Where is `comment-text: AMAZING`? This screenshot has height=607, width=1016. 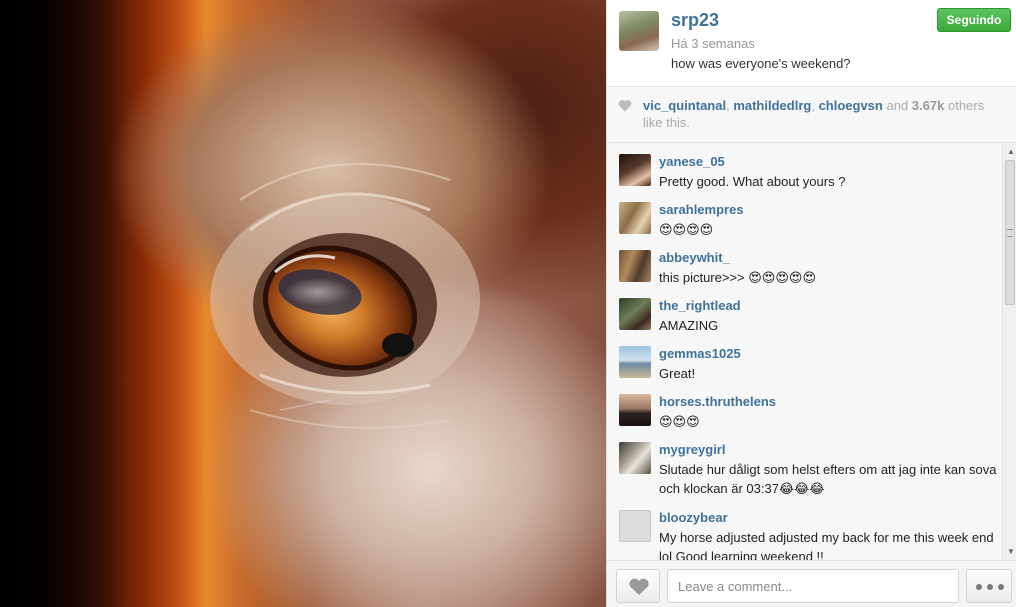
comment-text: AMAZING is located at coordinates (689, 325).